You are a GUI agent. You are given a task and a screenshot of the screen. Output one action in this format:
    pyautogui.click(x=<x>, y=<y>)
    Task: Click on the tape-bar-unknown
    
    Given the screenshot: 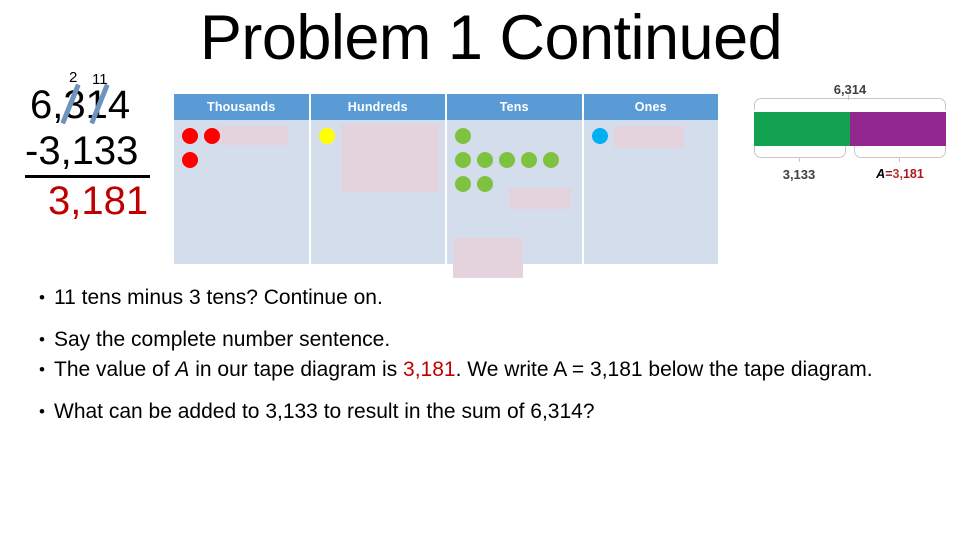 What is the action you would take?
    pyautogui.click(x=898, y=129)
    